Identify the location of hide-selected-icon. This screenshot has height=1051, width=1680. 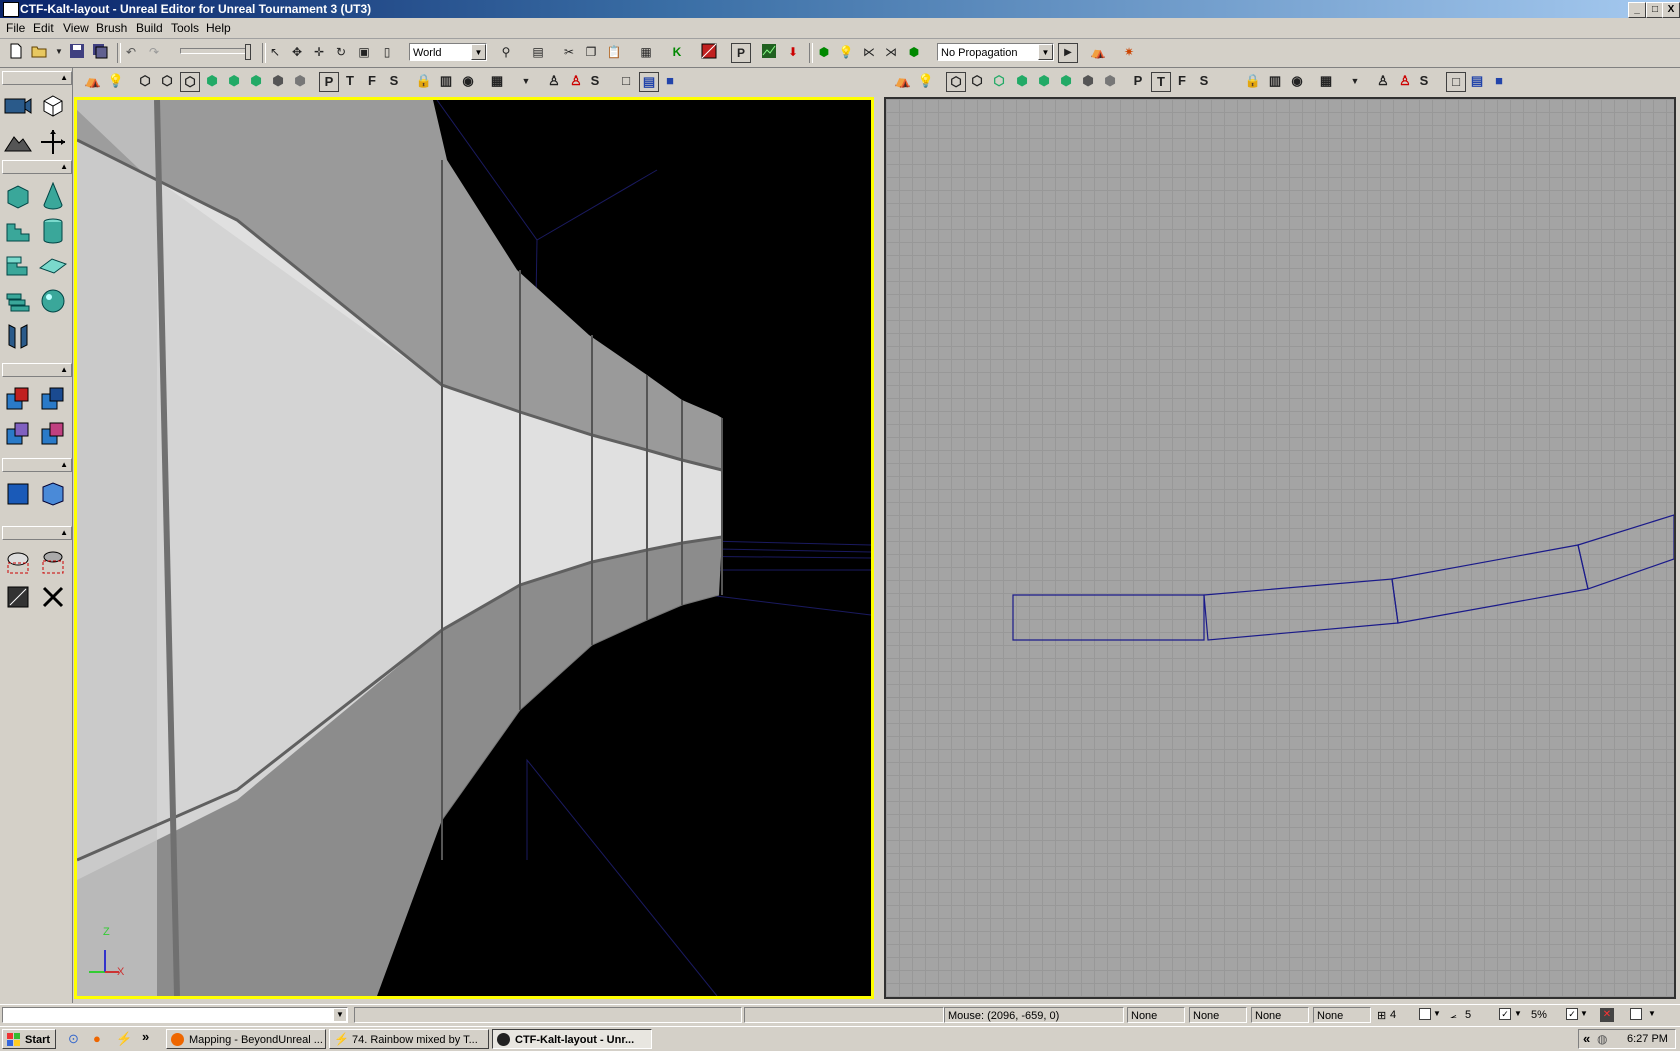
(53, 562).